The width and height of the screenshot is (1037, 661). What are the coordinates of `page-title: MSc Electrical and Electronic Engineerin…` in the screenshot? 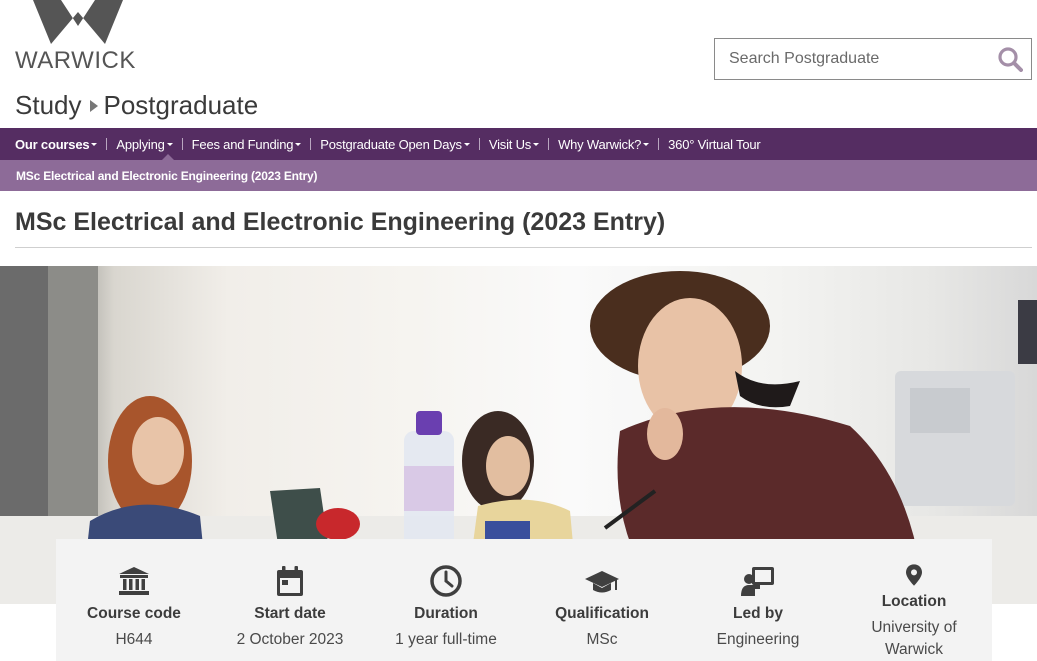 It's located at (340, 222).